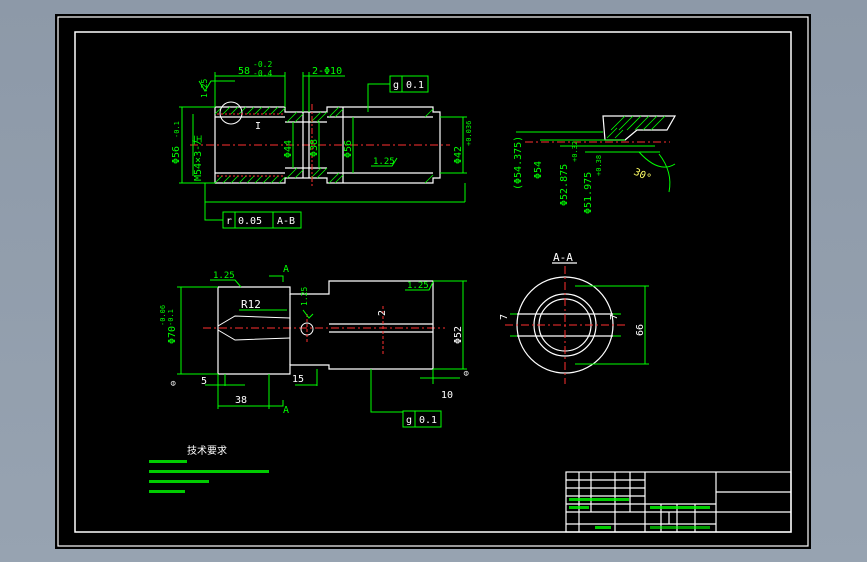 This screenshot has width=867, height=562. What do you see at coordinates (244, 71) in the screenshot?
I see `dim-58: 58` at bounding box center [244, 71].